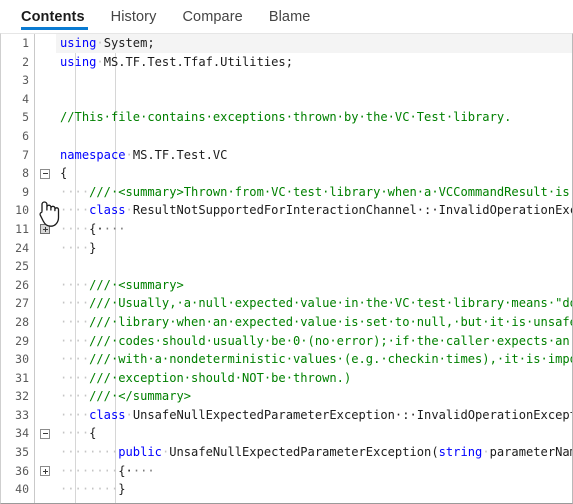  I want to click on code-line: 25, so click(286, 266).